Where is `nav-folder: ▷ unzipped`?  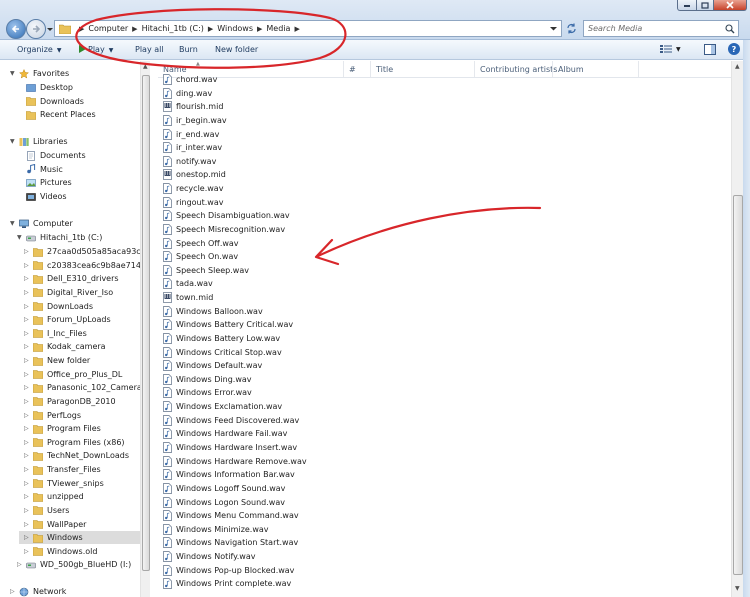 nav-folder: ▷ unzipped is located at coordinates (54, 496).